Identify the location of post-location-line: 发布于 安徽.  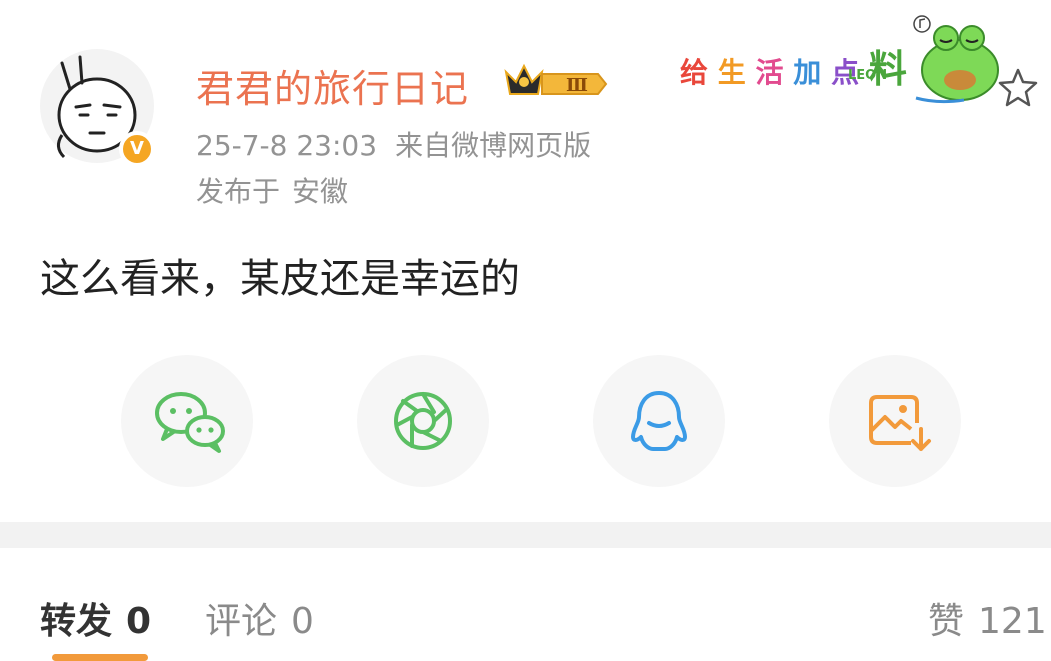
(272, 190).